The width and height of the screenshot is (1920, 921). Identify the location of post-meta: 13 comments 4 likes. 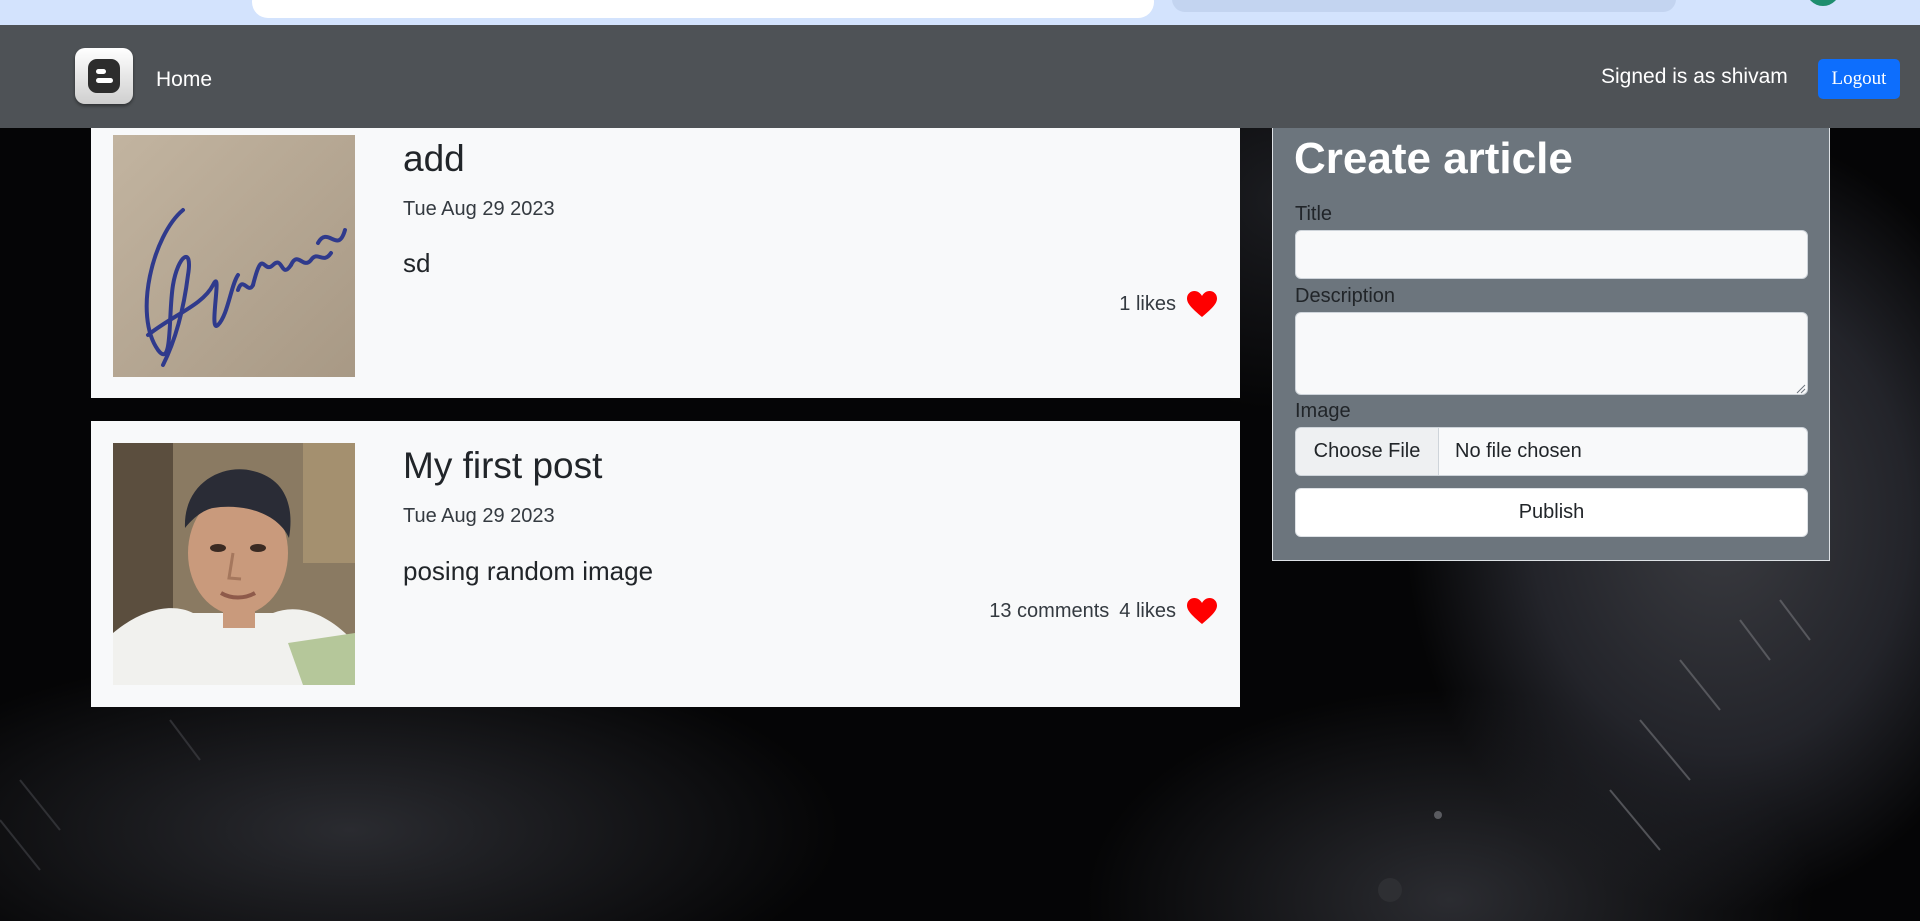
(1103, 611).